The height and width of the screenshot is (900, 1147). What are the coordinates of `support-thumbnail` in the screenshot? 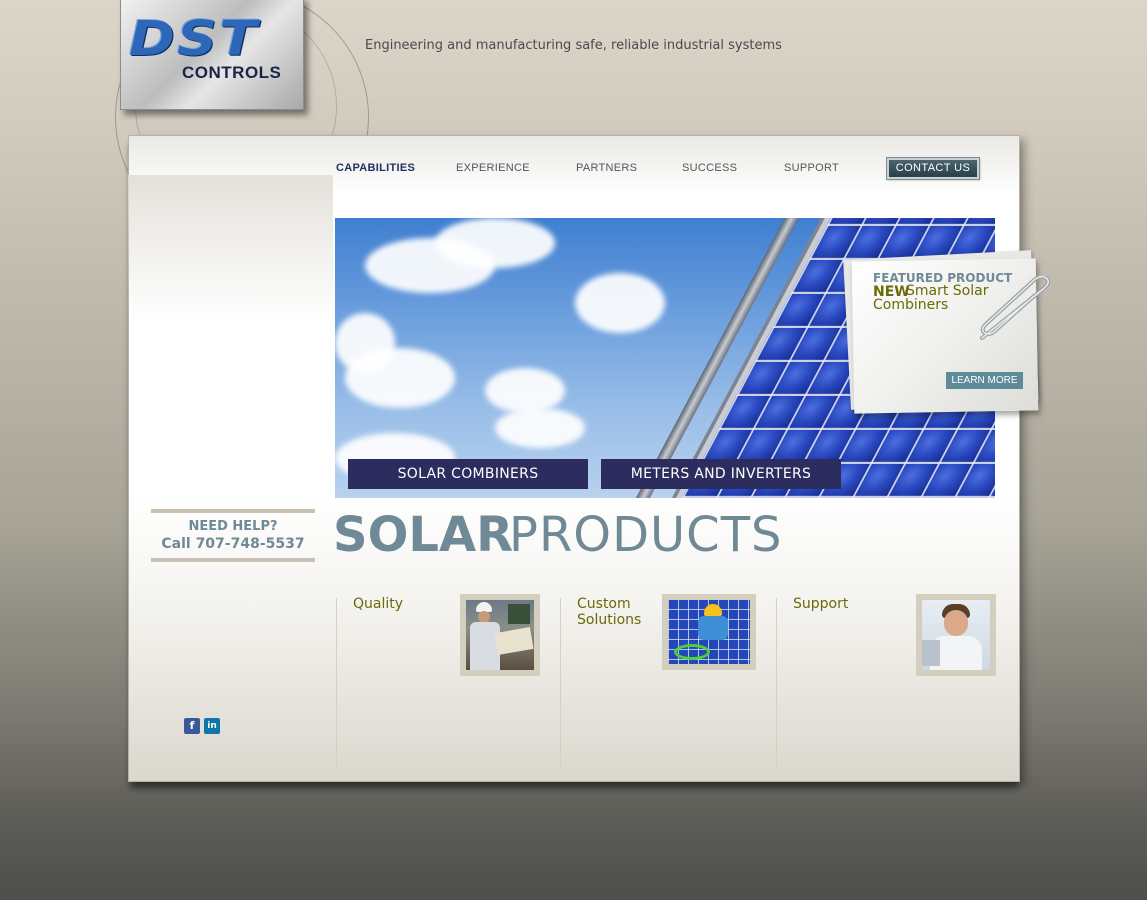 It's located at (956, 635).